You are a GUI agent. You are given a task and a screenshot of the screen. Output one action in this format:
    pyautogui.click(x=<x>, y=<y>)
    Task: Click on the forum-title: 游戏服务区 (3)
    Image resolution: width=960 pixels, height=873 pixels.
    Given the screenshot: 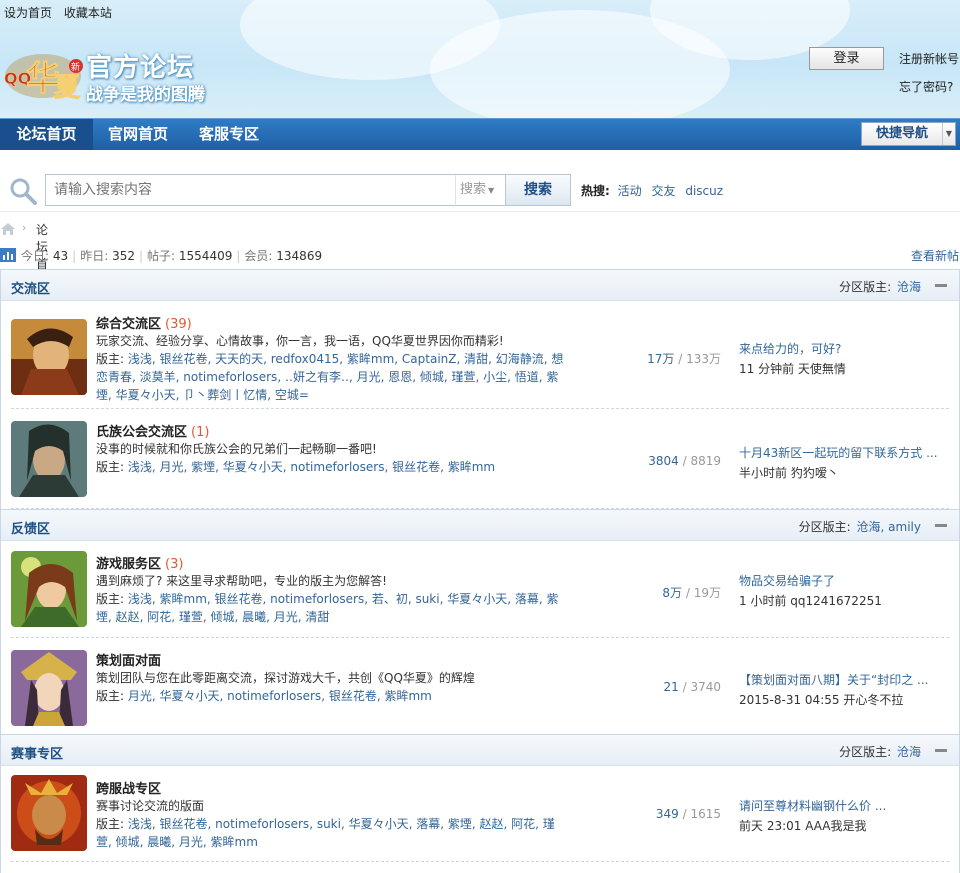 What is the action you would take?
    pyautogui.click(x=139, y=562)
    